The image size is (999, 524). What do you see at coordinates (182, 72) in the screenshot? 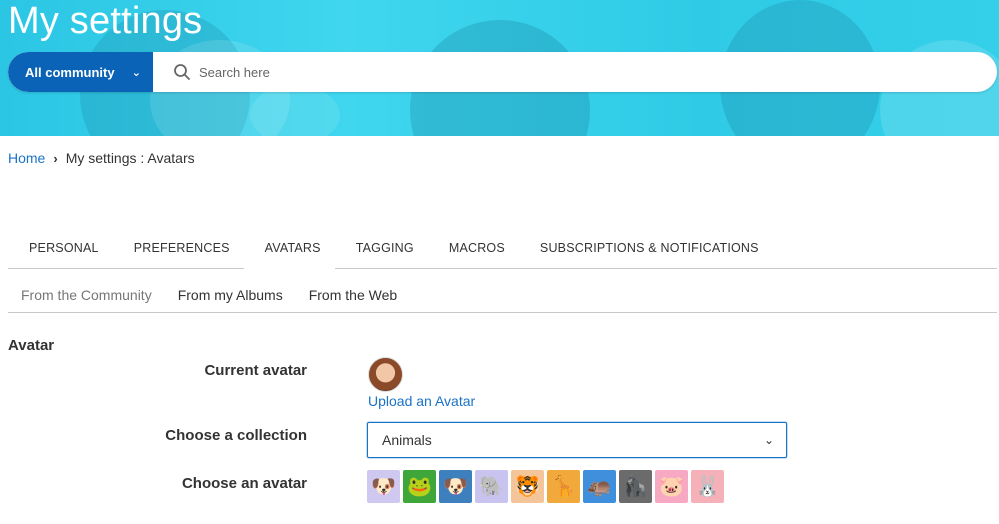
I see `search-icon` at bounding box center [182, 72].